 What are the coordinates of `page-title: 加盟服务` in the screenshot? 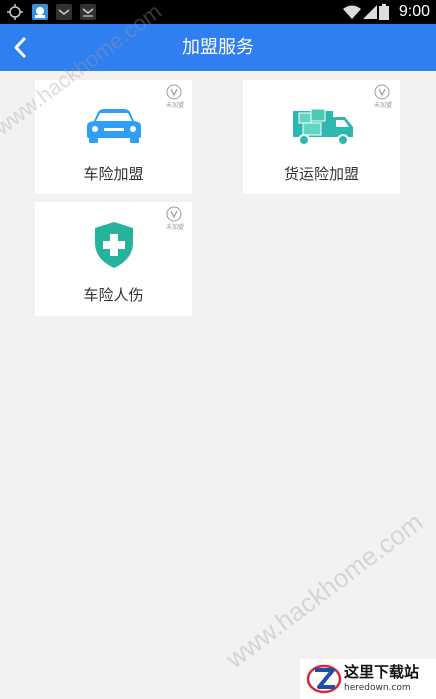 It's located at (218, 47).